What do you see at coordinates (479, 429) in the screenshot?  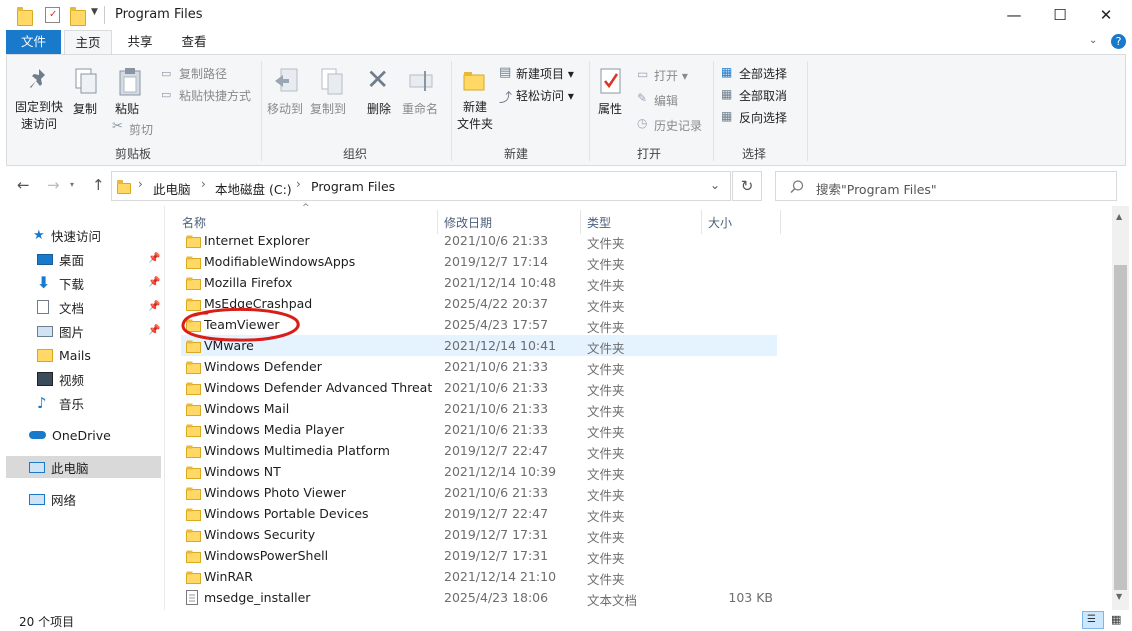 I see `table-row: Windows Media Player 2021/10/6 21:33 文件夹` at bounding box center [479, 429].